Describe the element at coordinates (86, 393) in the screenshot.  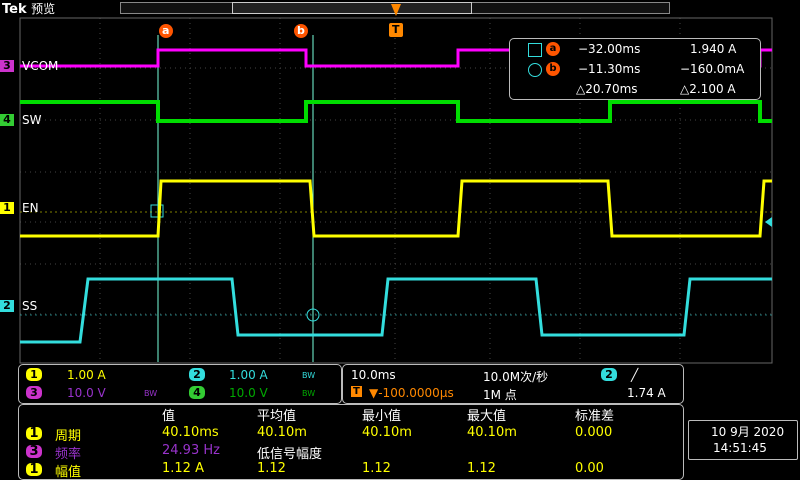
I see `ch3-scale: 10.0 V` at that location.